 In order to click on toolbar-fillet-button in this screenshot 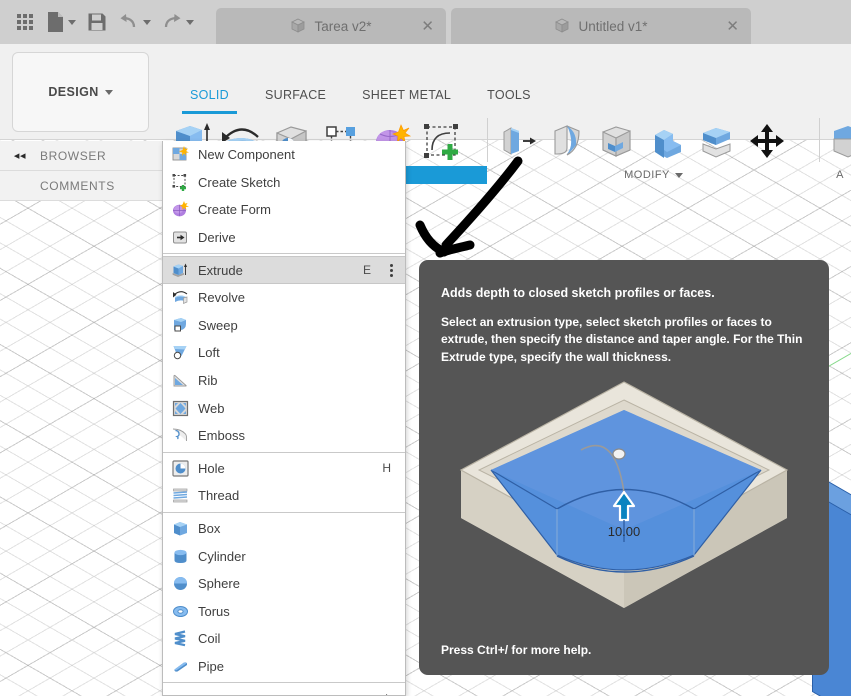, I will do `click(567, 141)`.